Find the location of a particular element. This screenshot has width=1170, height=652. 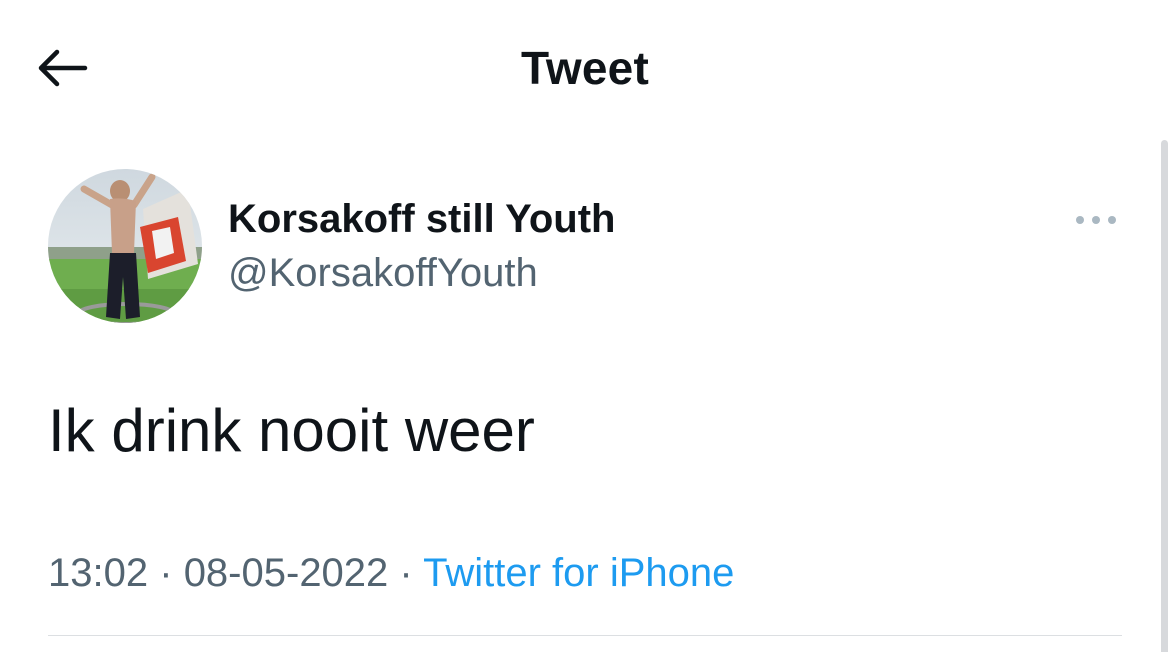

author-handle: @KorsakoffYouth is located at coordinates (383, 273).